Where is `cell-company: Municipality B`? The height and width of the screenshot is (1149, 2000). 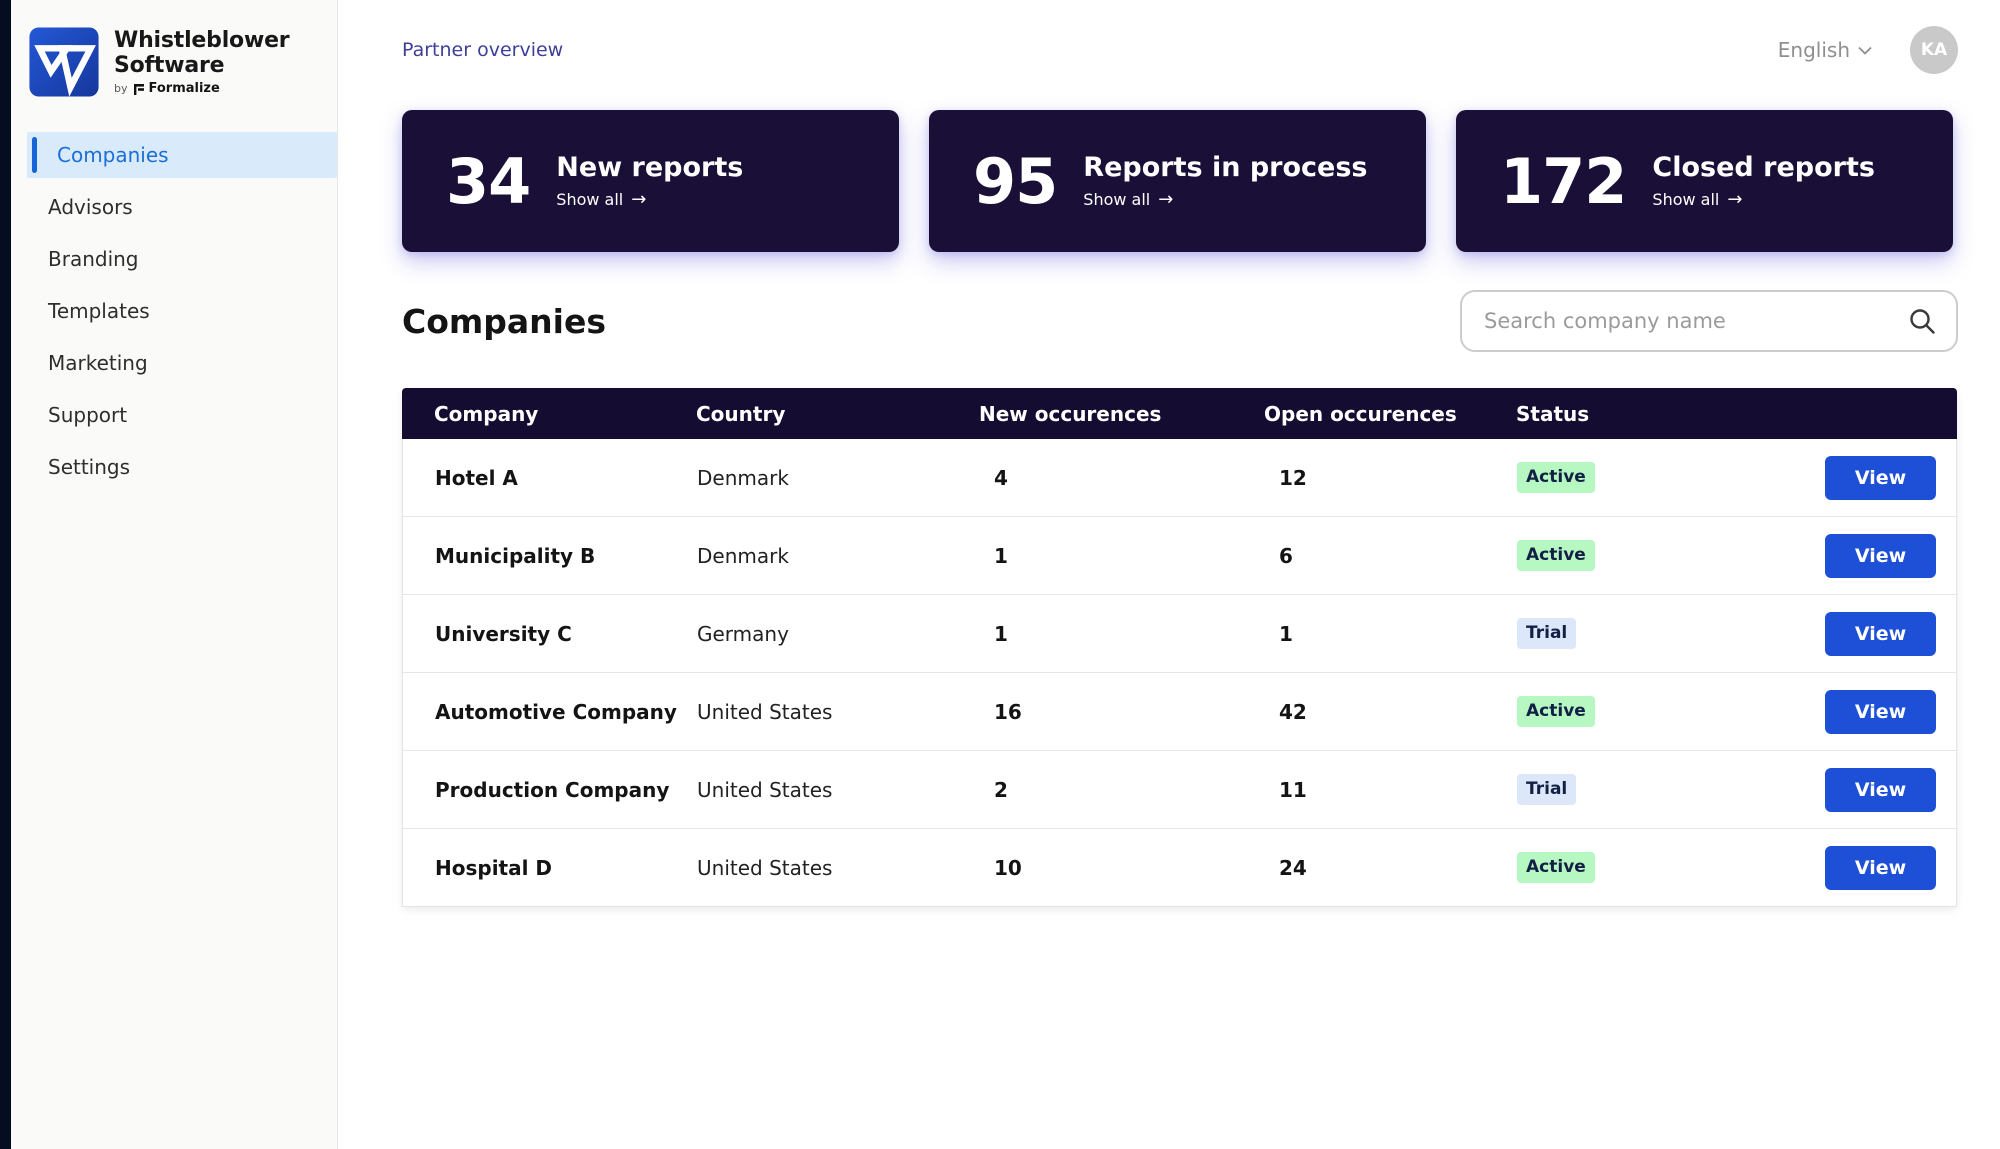
cell-company: Municipality B is located at coordinates (515, 555).